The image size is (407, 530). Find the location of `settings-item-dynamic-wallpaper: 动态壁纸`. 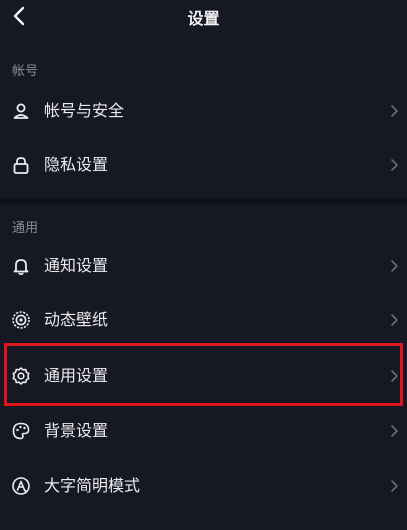

settings-item-dynamic-wallpaper: 动态壁纸 is located at coordinates (203, 320).